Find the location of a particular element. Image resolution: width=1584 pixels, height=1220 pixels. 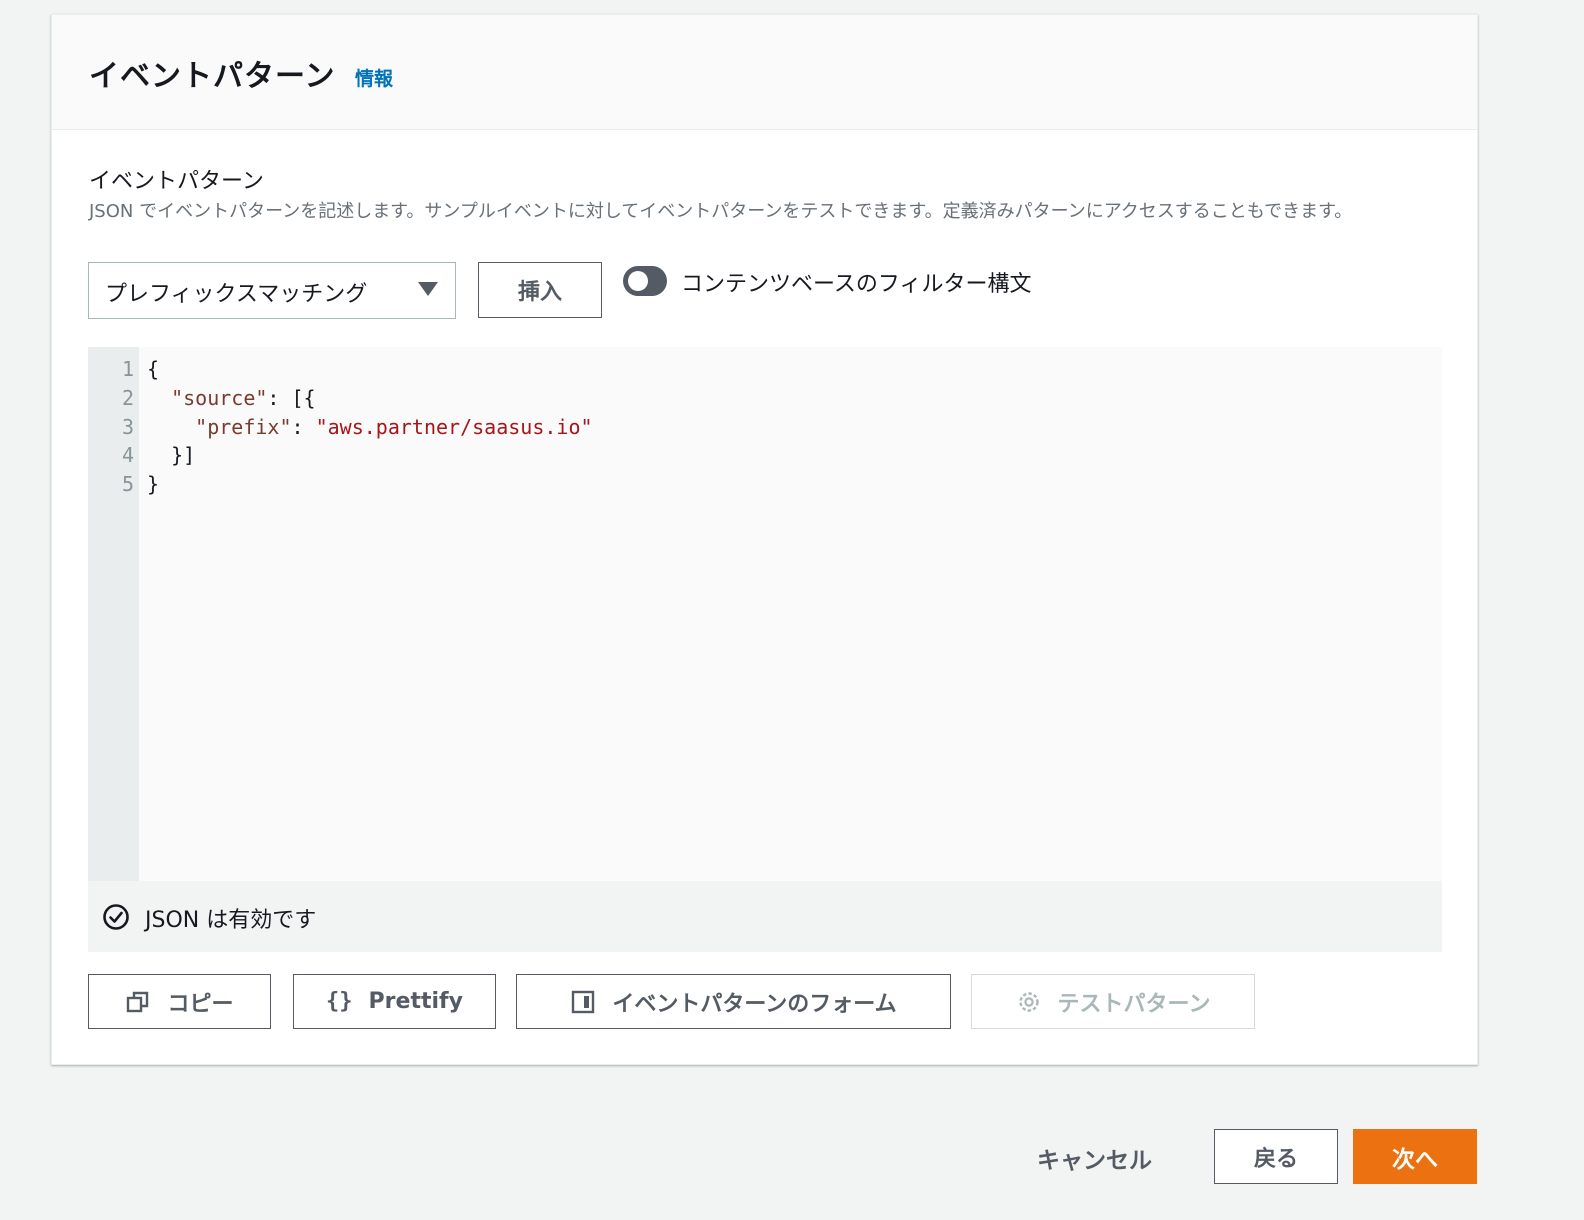

event-pattern-form-button: イベントパターンのフォーム is located at coordinates (733, 1001).